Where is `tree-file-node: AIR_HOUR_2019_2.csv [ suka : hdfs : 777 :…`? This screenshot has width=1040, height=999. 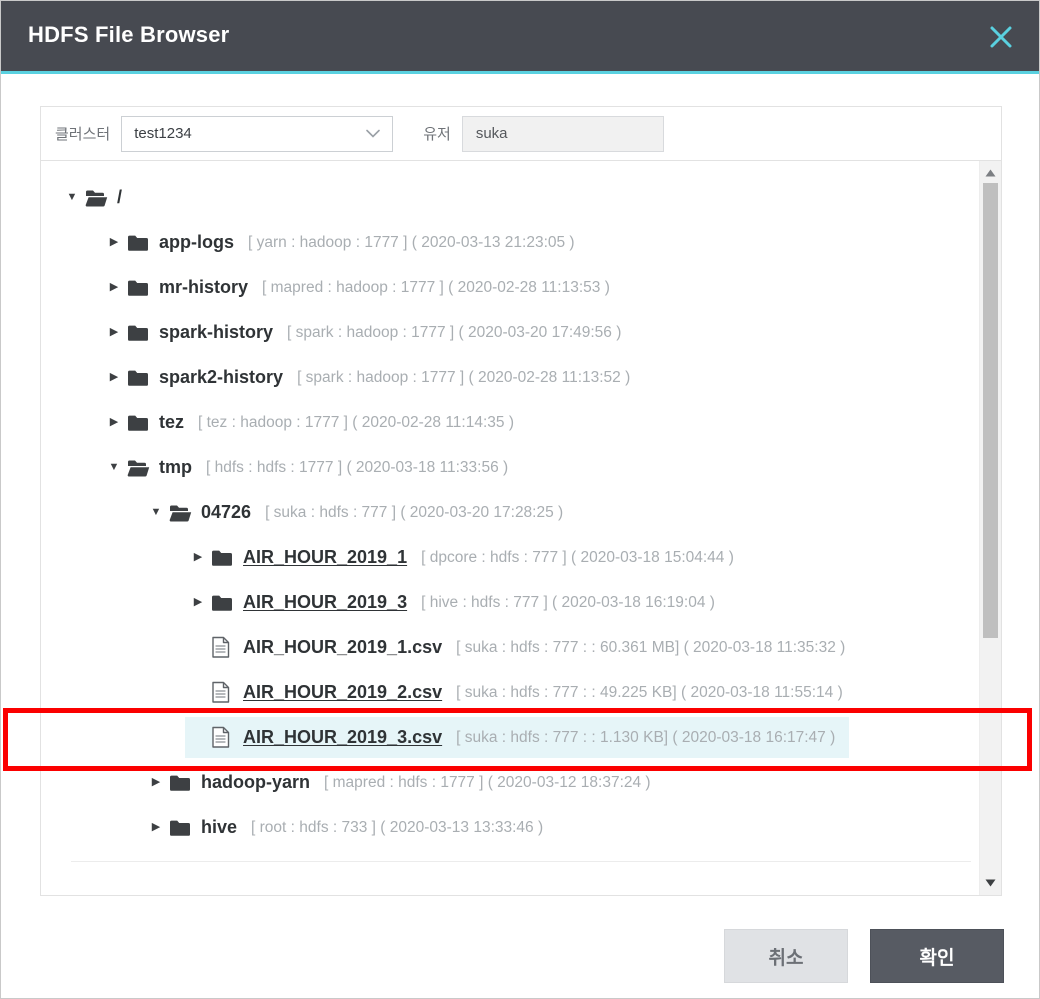 tree-file-node: AIR_HOUR_2019_2.csv [ suka : hdfs : 777 :… is located at coordinates (506, 692).